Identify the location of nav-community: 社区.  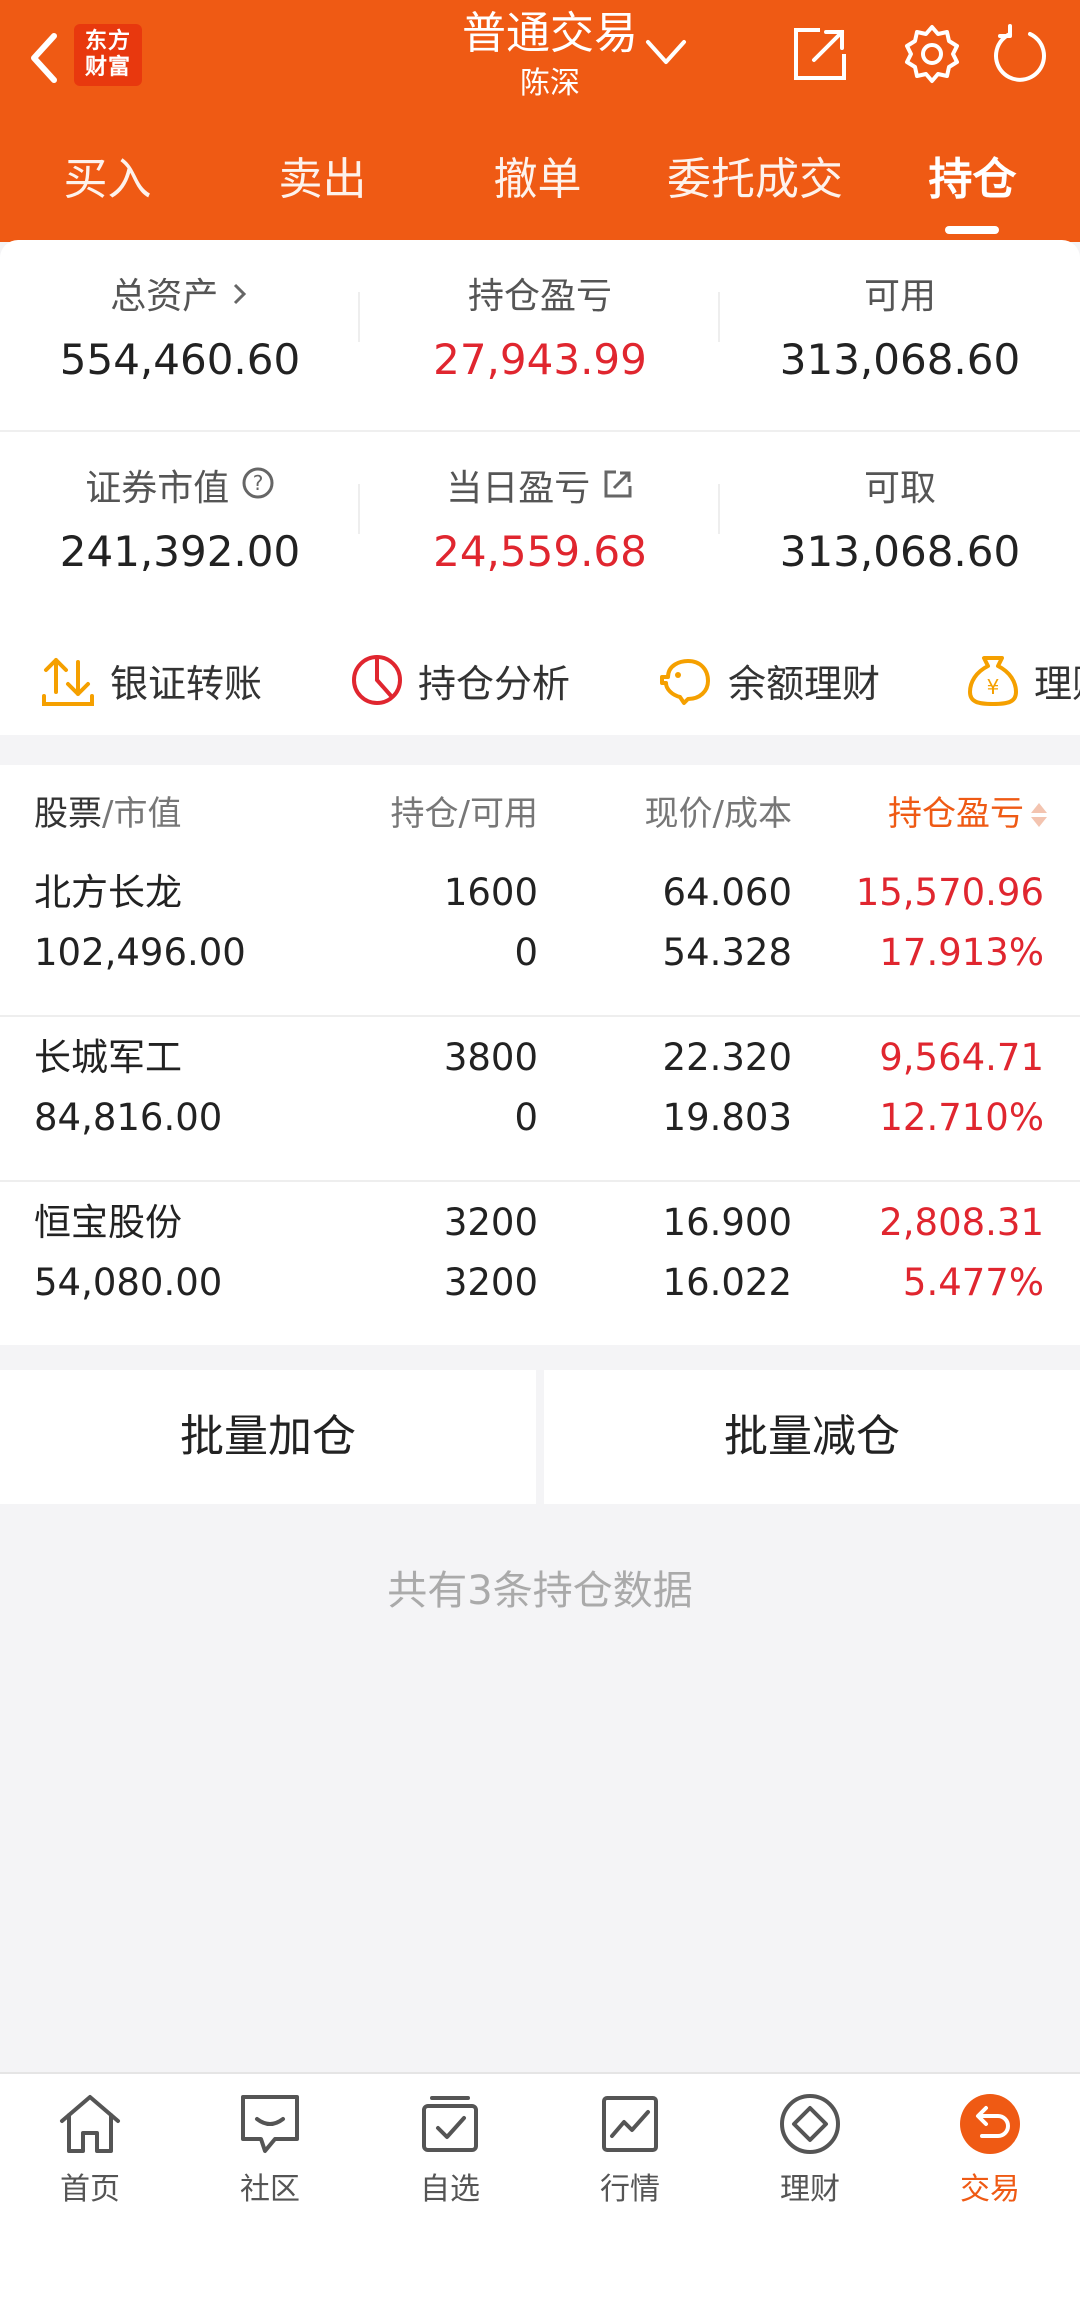
(270, 2159).